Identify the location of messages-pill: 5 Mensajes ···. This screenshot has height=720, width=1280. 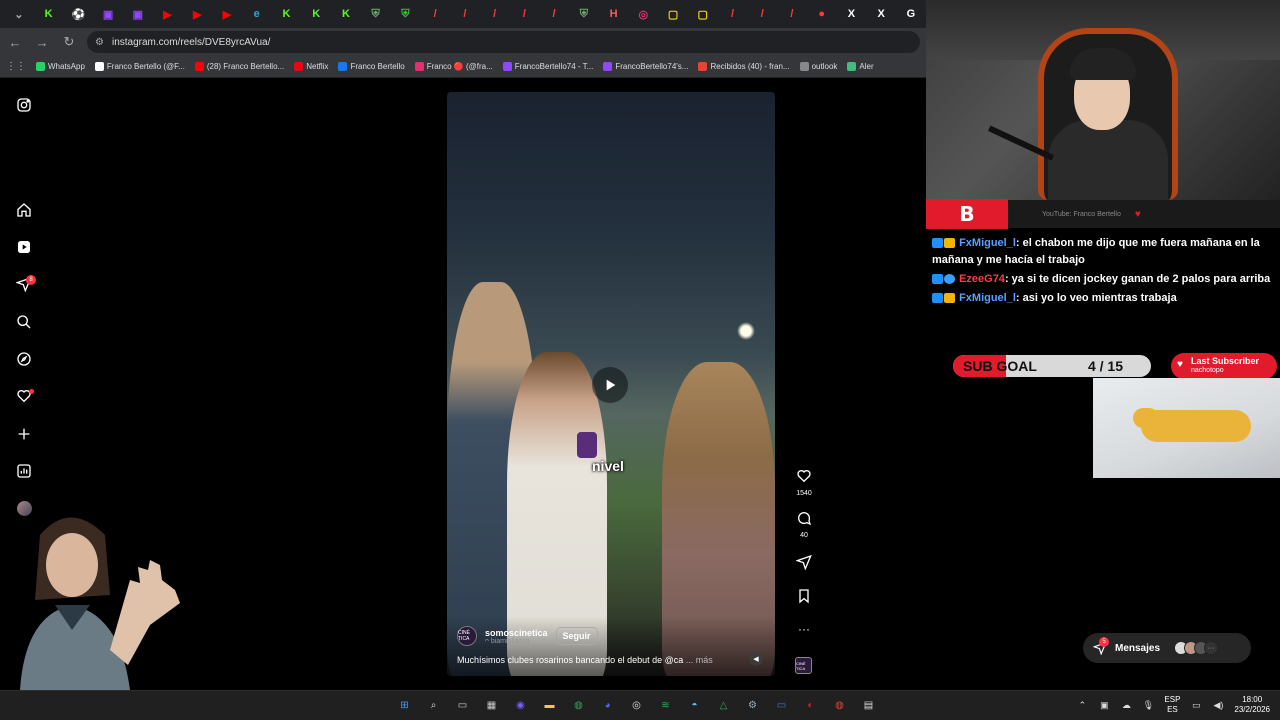
(1167, 648).